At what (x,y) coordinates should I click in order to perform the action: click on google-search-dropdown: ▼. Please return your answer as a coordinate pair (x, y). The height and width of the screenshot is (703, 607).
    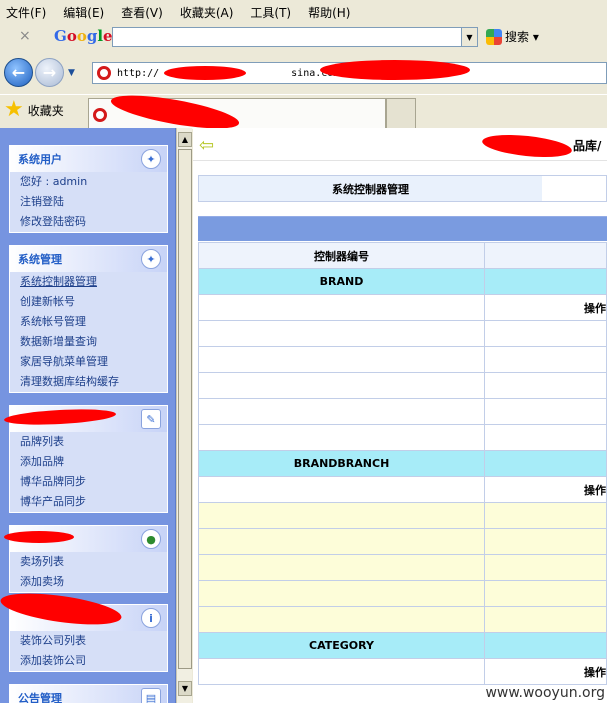
    Looking at the image, I should click on (470, 37).